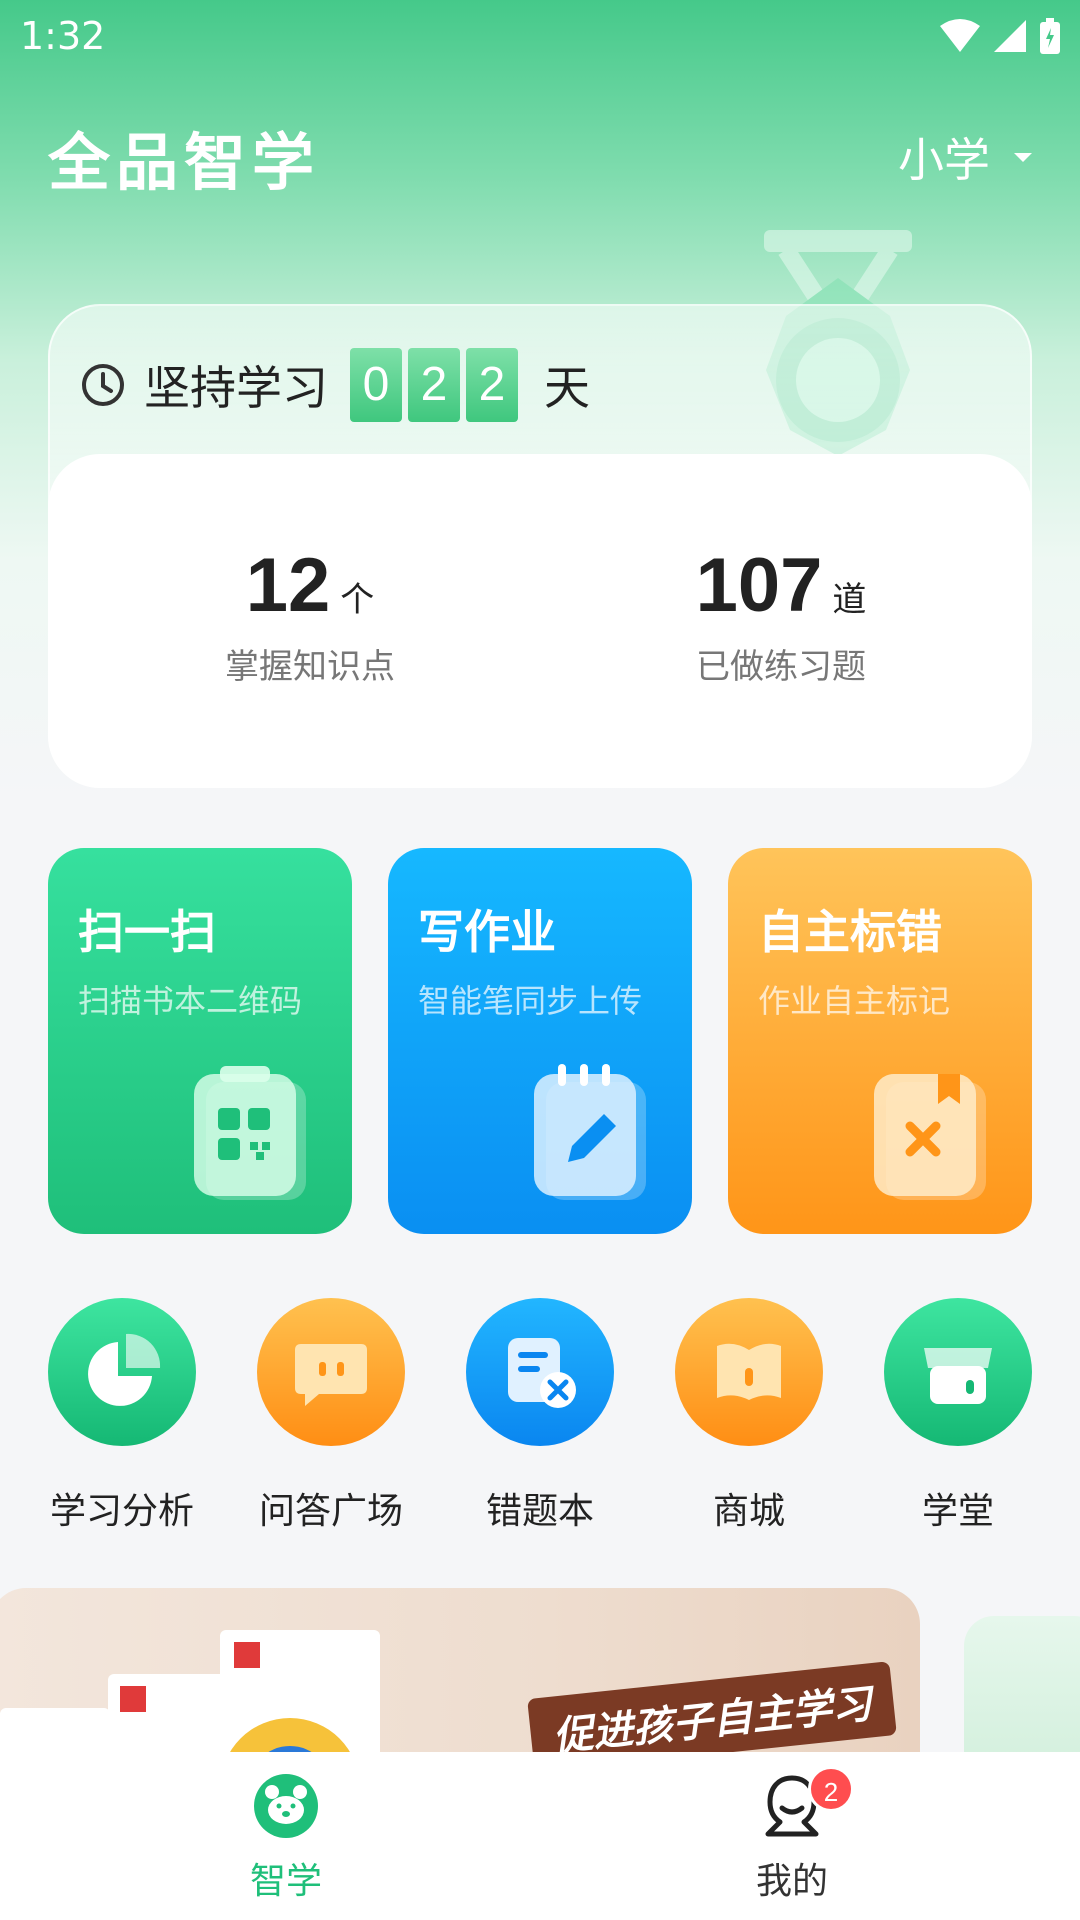  What do you see at coordinates (960, 35) in the screenshot?
I see `wifi-icon` at bounding box center [960, 35].